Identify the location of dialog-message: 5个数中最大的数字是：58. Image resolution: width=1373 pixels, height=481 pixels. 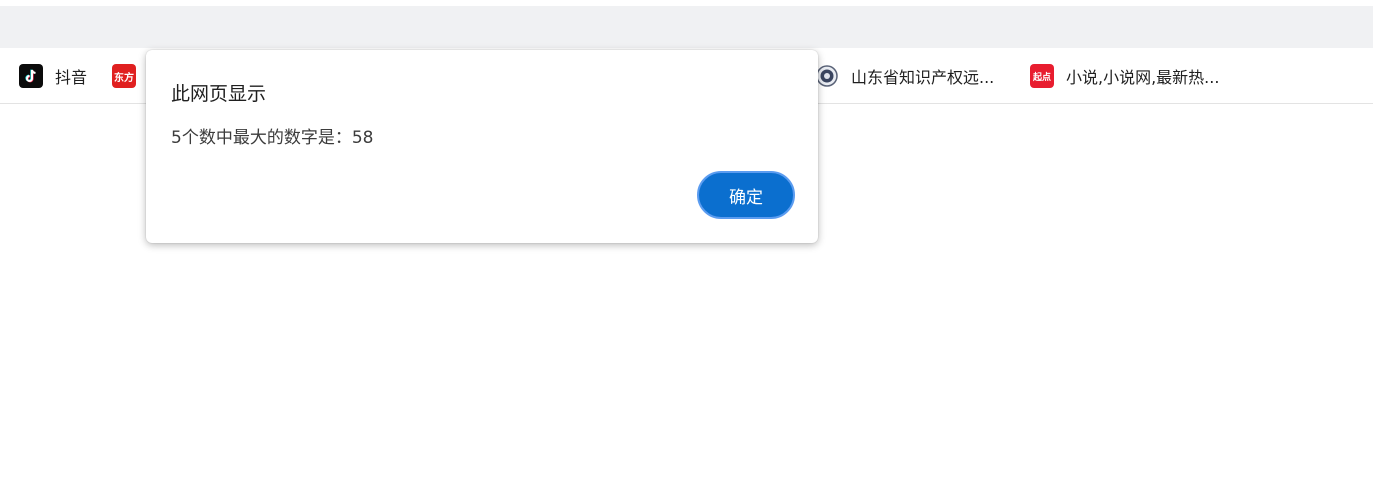
(272, 138).